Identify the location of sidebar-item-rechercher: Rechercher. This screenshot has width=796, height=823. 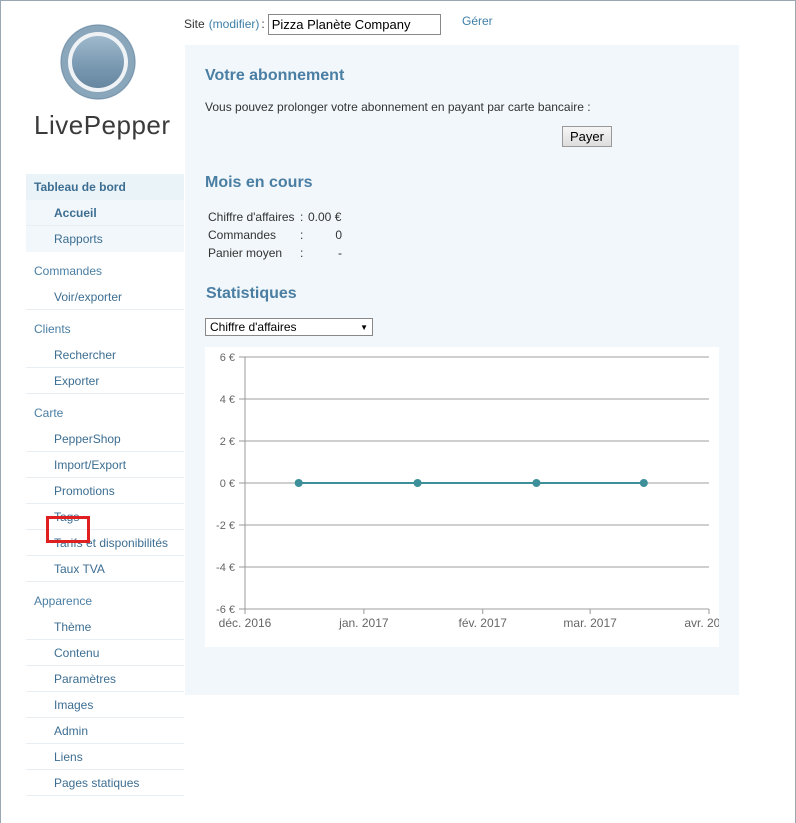
(105, 355).